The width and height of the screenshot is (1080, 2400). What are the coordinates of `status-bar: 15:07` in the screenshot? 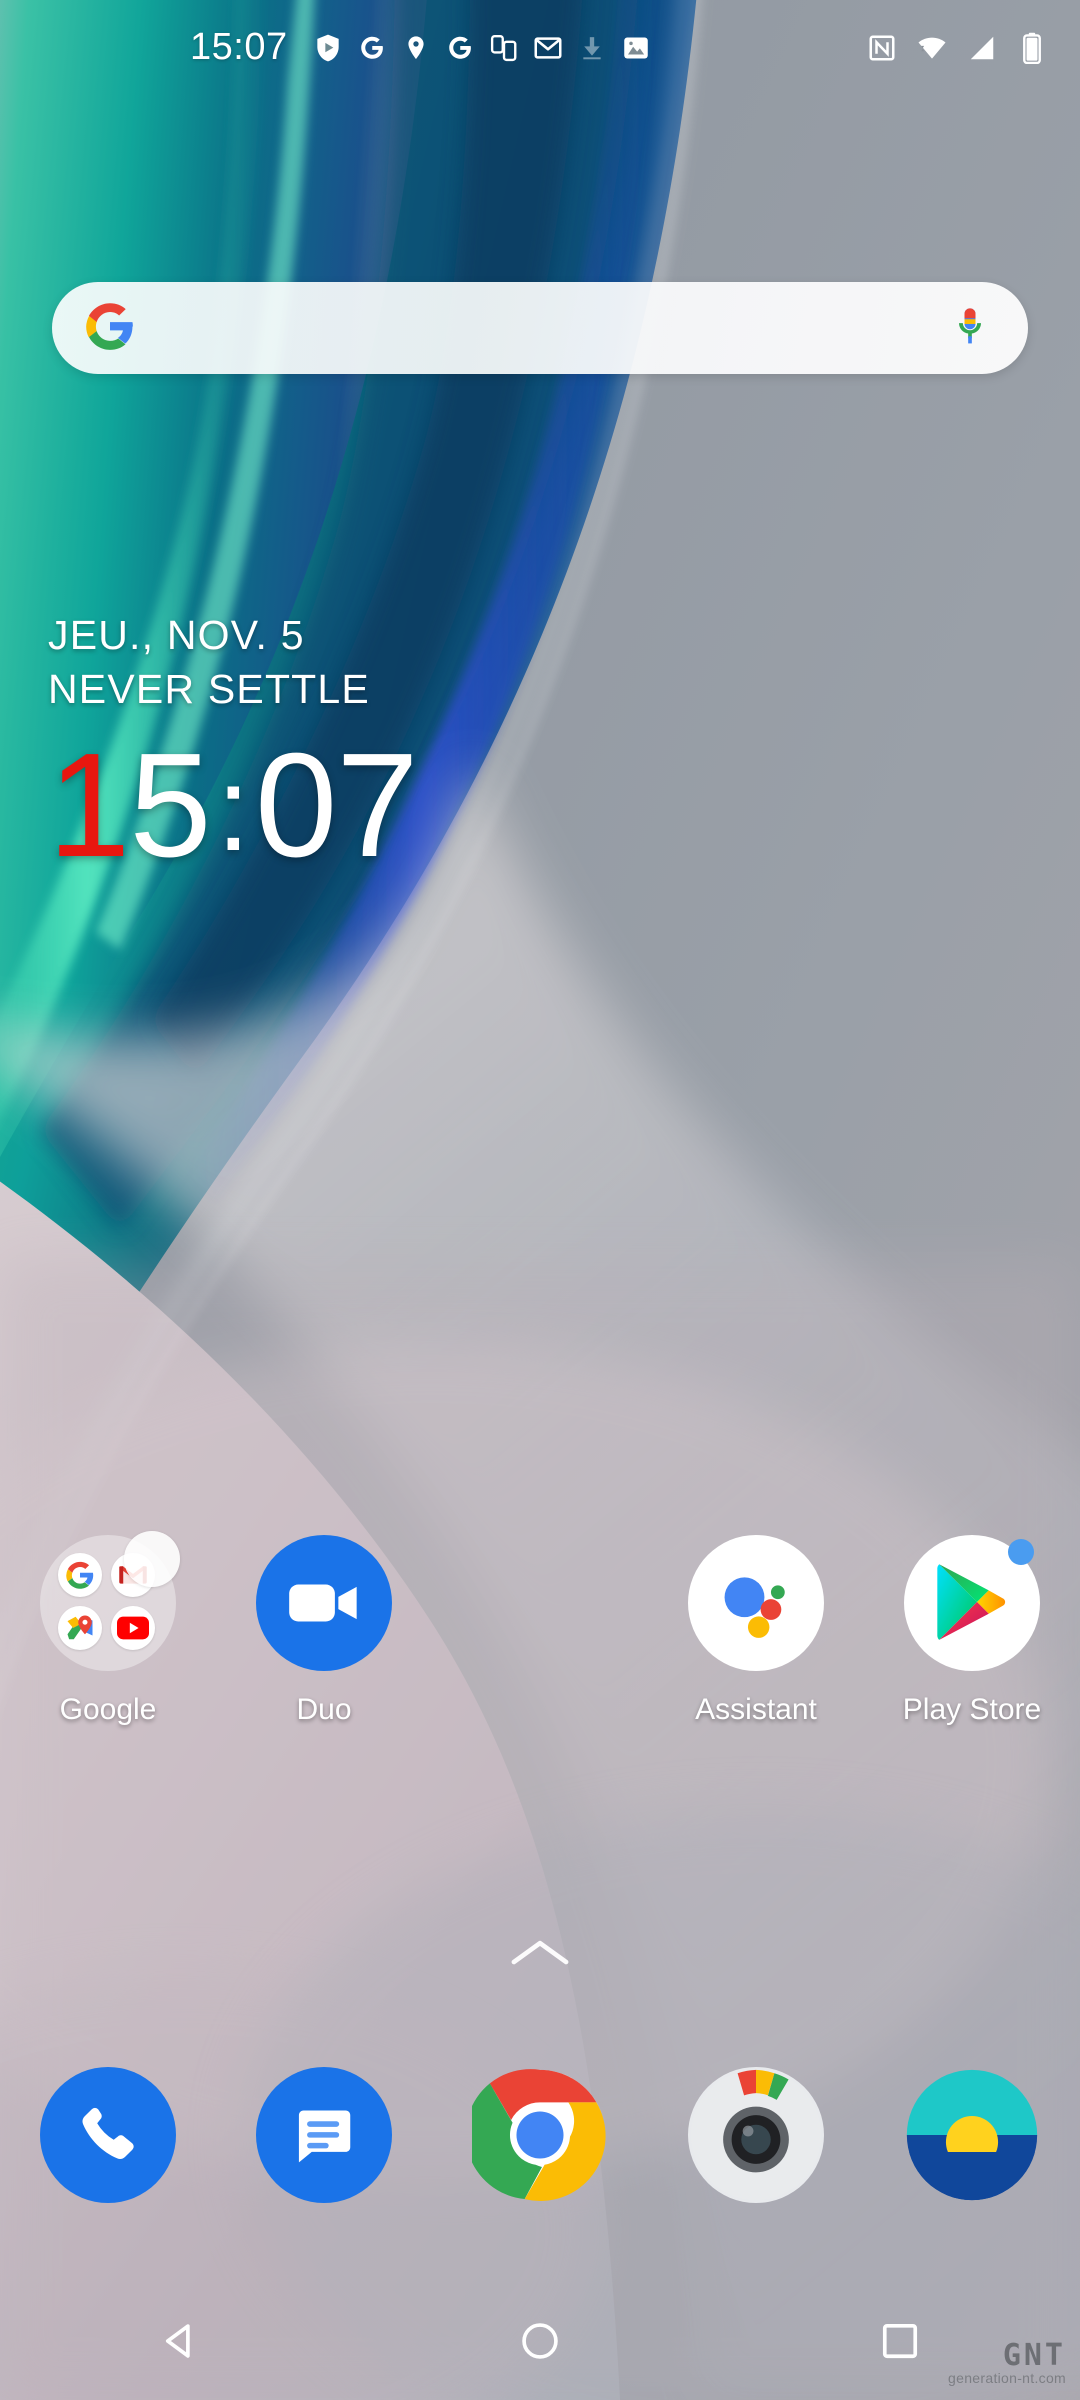 It's located at (540, 47).